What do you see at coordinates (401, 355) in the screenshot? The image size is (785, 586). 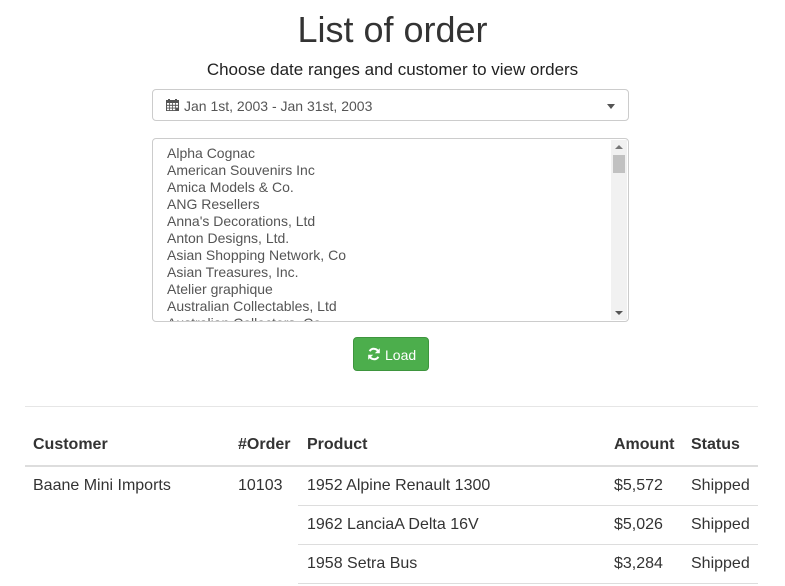 I see `load-button-label: Load` at bounding box center [401, 355].